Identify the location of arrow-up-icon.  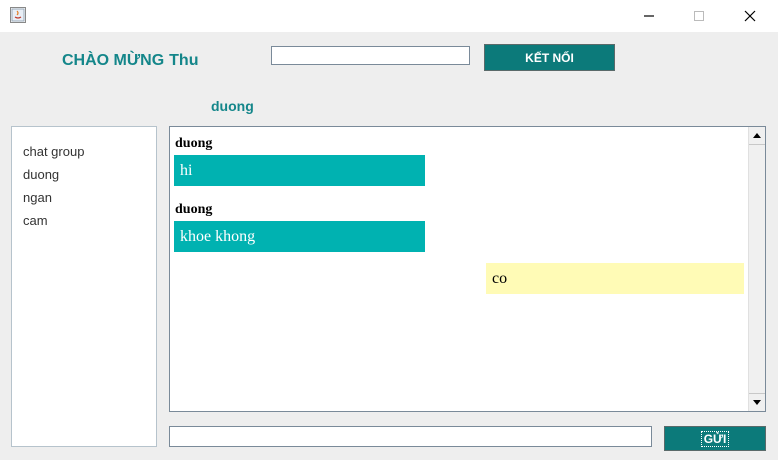
(757, 135).